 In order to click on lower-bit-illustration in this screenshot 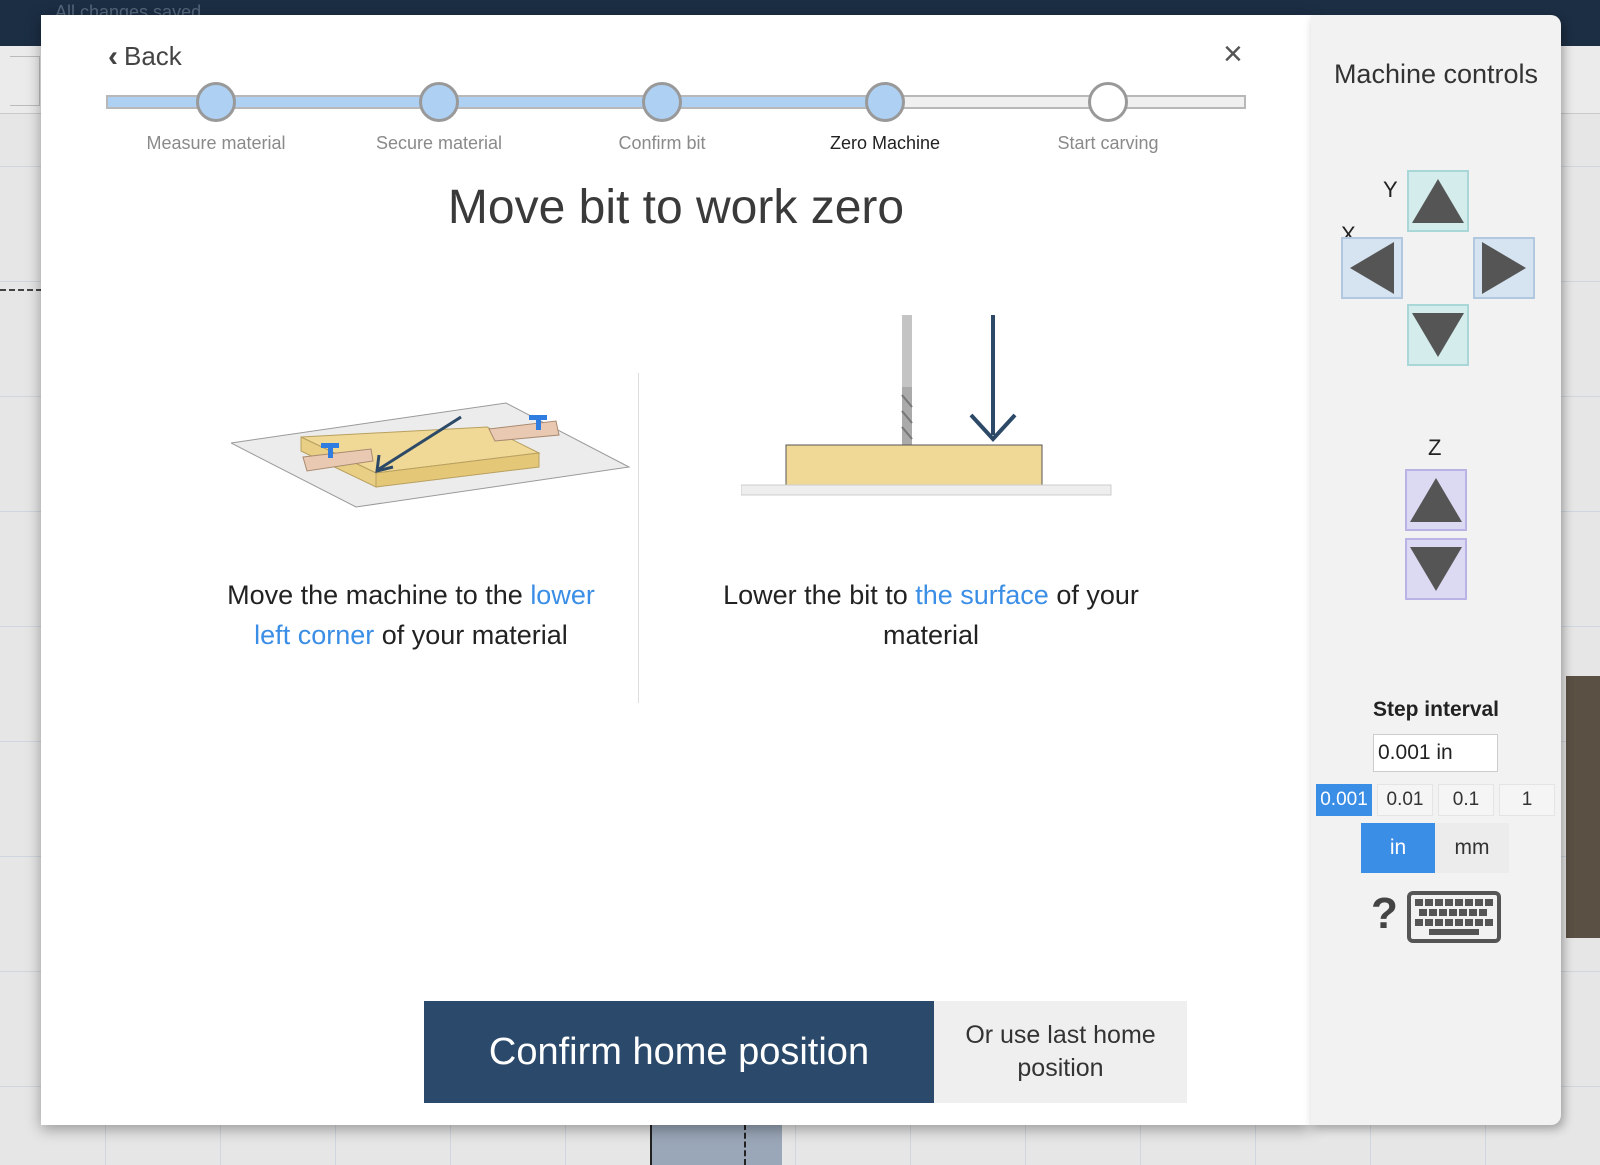, I will do `click(926, 405)`.